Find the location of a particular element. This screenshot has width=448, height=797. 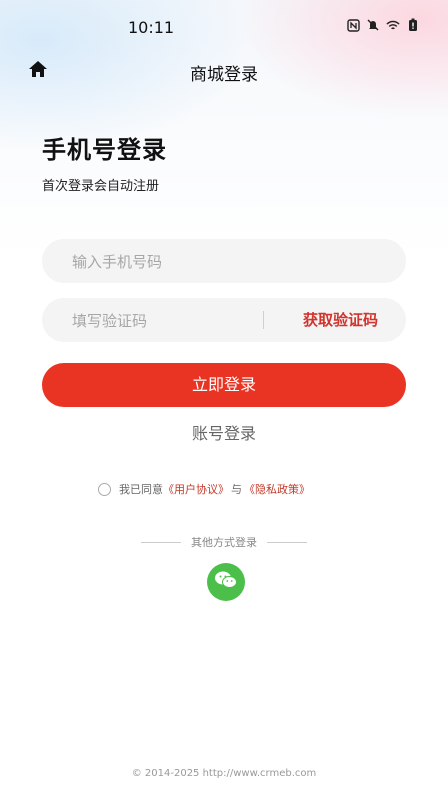

get-code-button: 获取验证码 is located at coordinates (340, 320).